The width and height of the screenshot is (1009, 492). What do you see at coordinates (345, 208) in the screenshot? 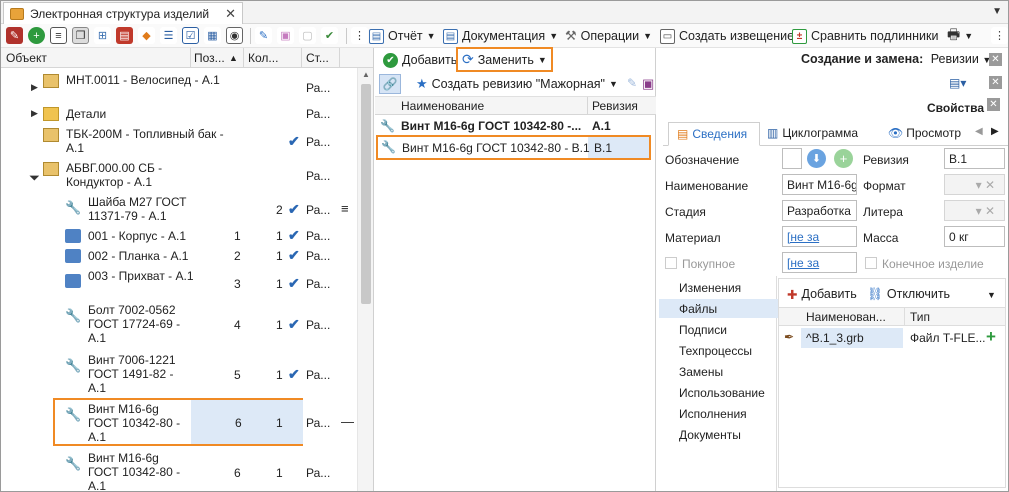
I see `menu-icon: ≡` at bounding box center [345, 208].